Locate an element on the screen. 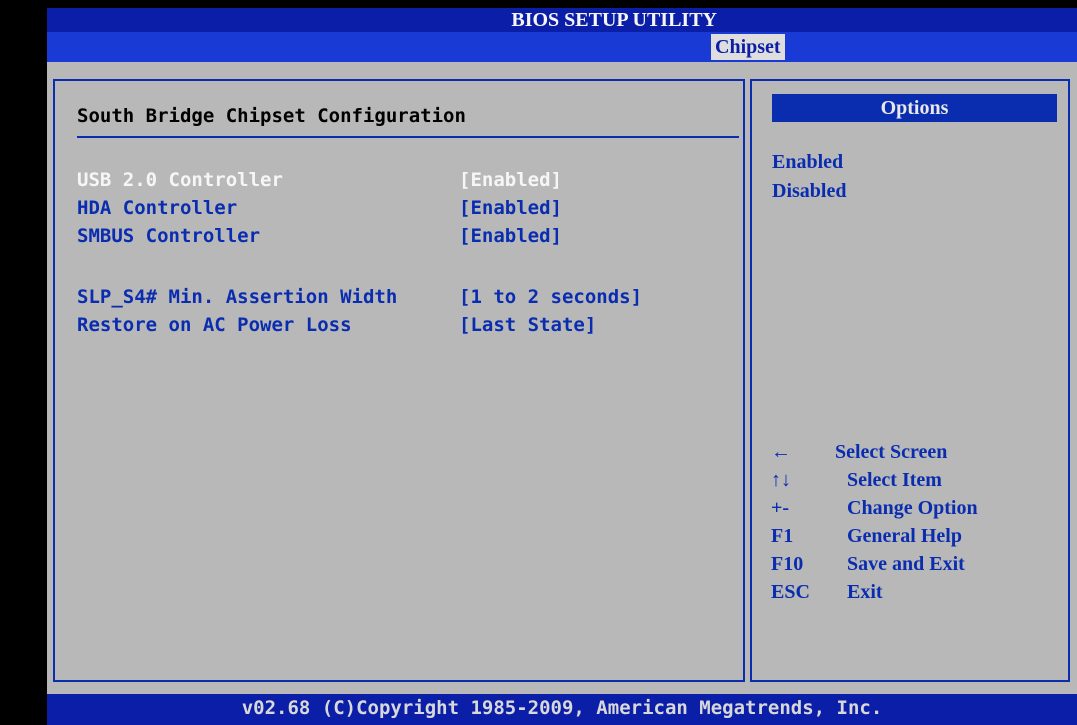 The width and height of the screenshot is (1077, 725). help-key: F1 is located at coordinates (782, 536).